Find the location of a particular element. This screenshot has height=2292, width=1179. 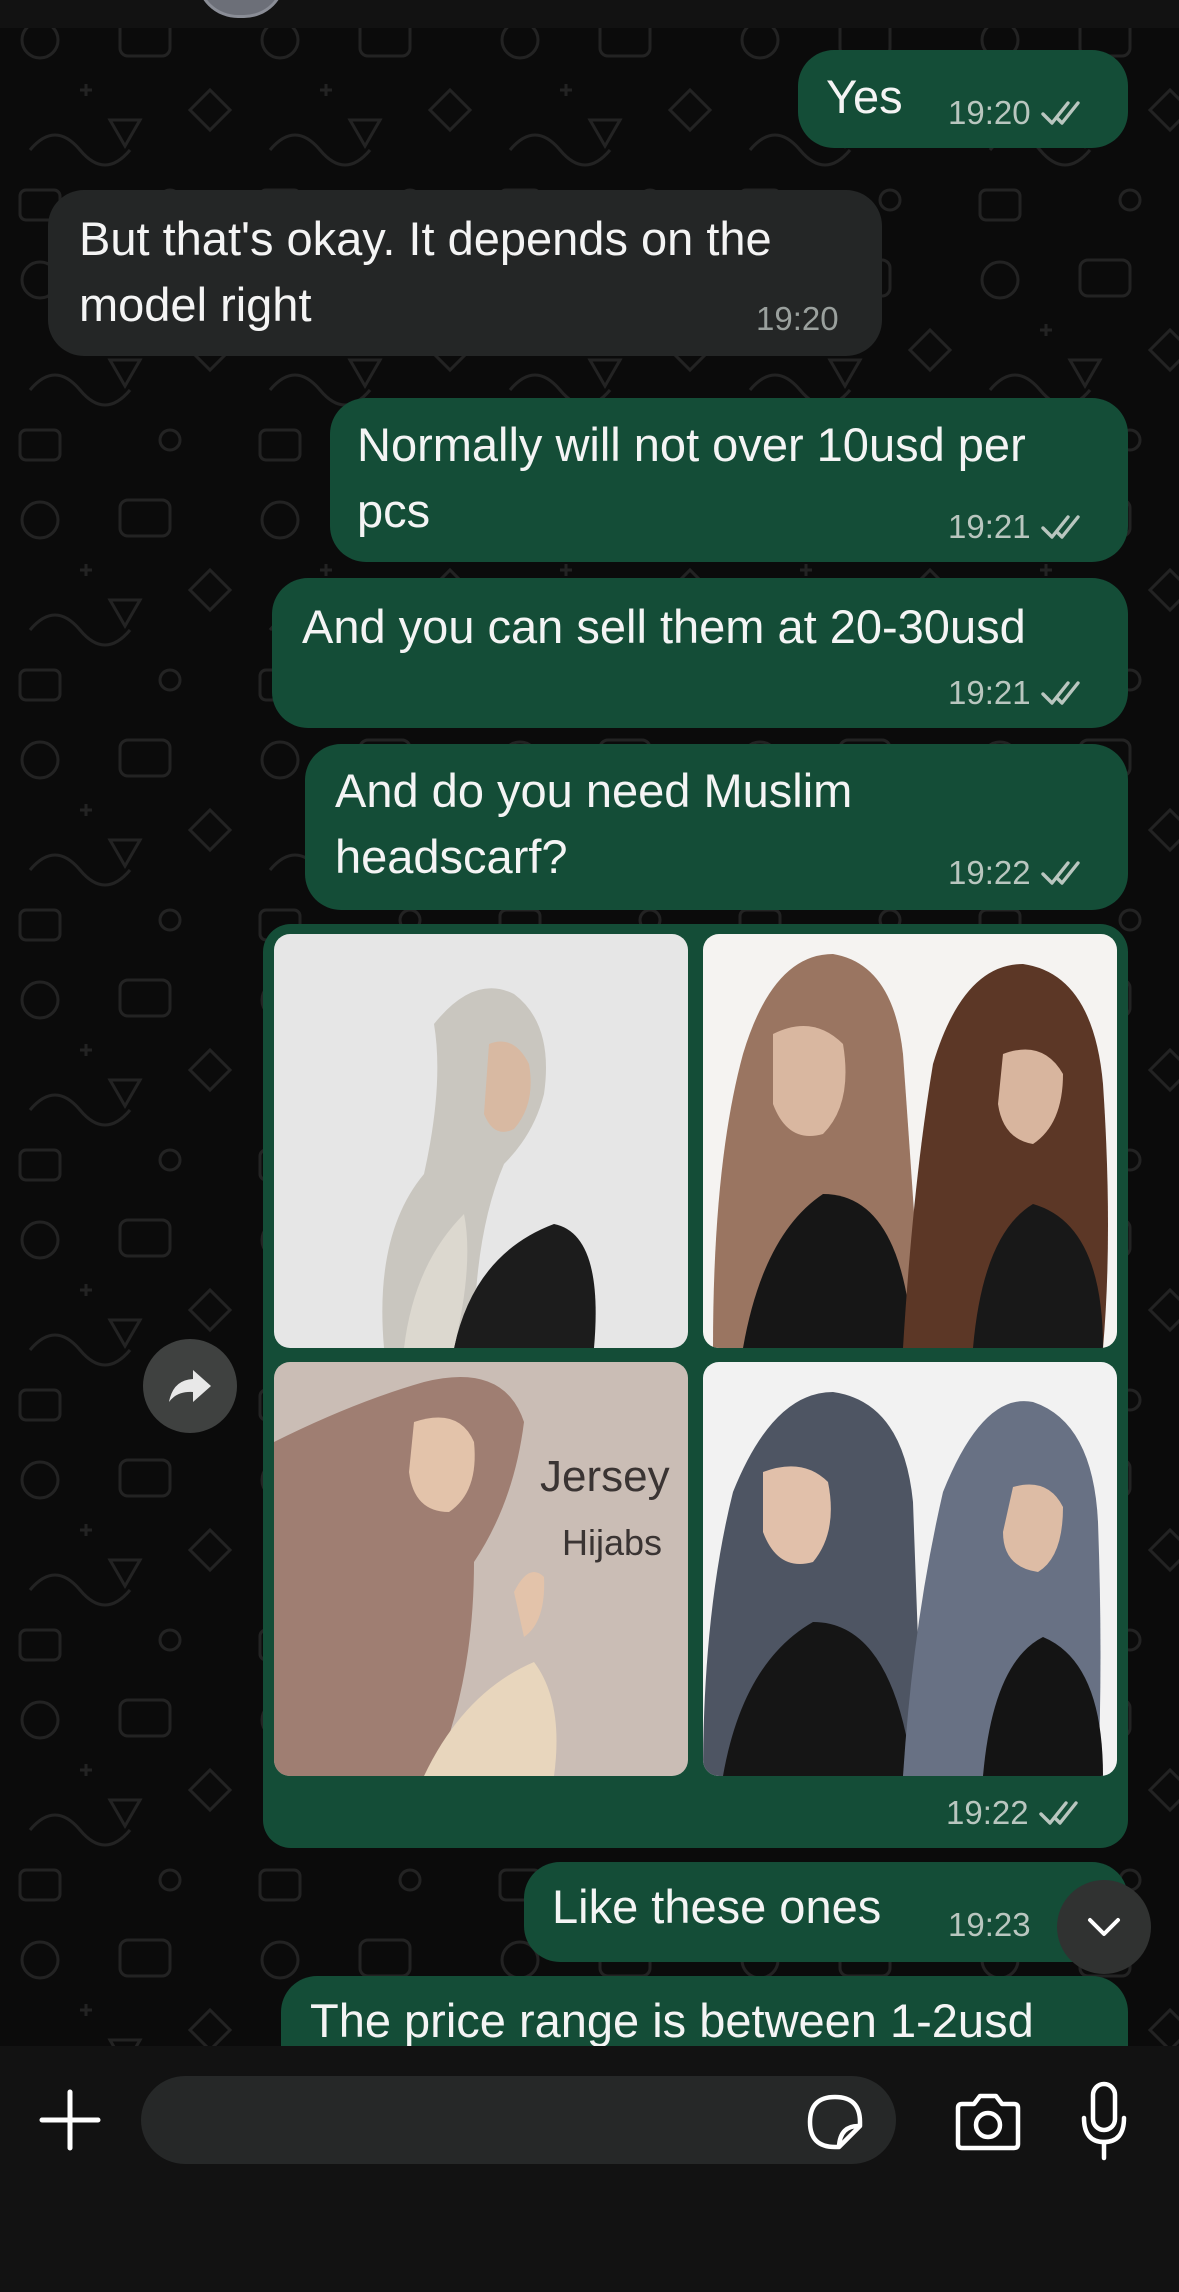

microphone-icon is located at coordinates (1104, 2121).